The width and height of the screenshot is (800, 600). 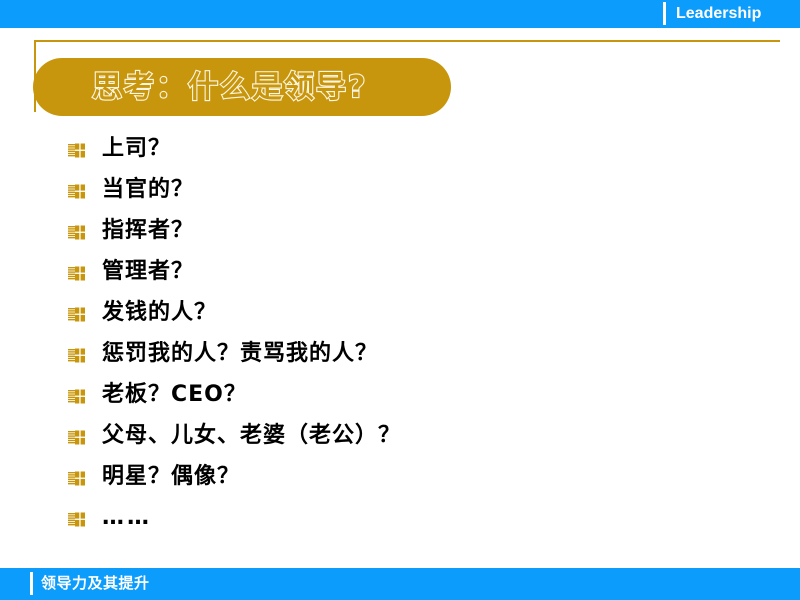 I want to click on header-title: Leadership, so click(x=719, y=13).